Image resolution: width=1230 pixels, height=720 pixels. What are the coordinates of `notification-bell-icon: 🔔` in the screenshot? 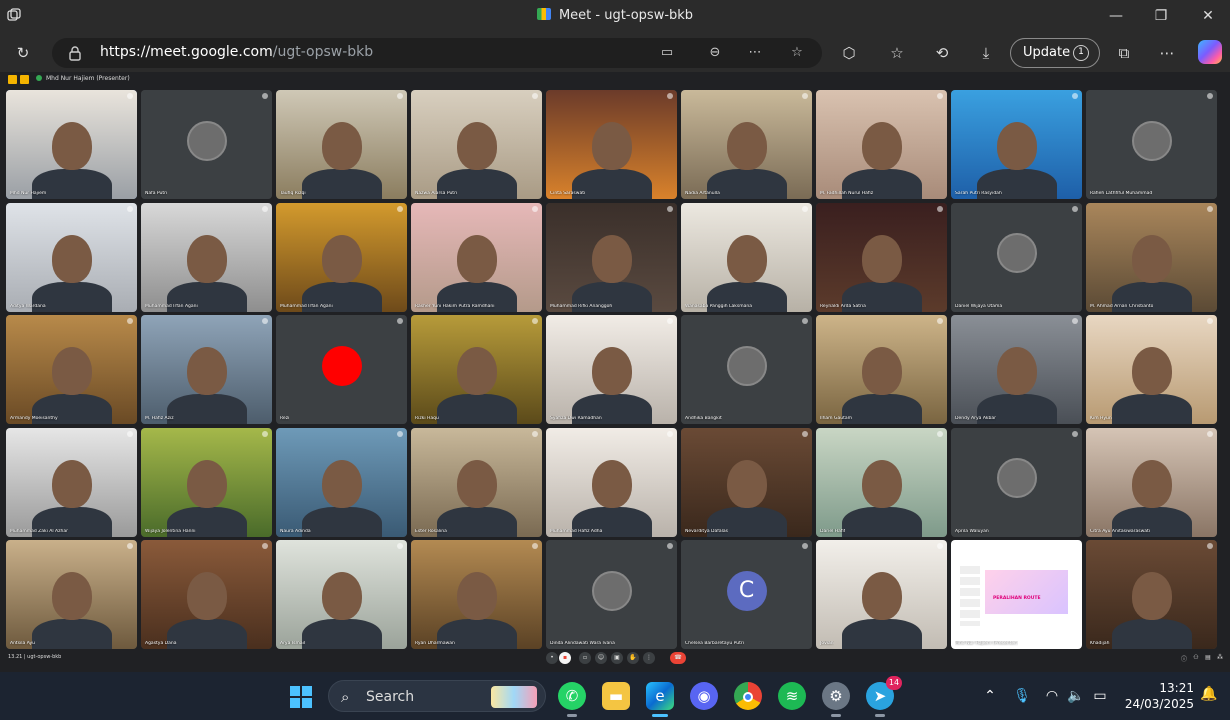 It's located at (1210, 696).